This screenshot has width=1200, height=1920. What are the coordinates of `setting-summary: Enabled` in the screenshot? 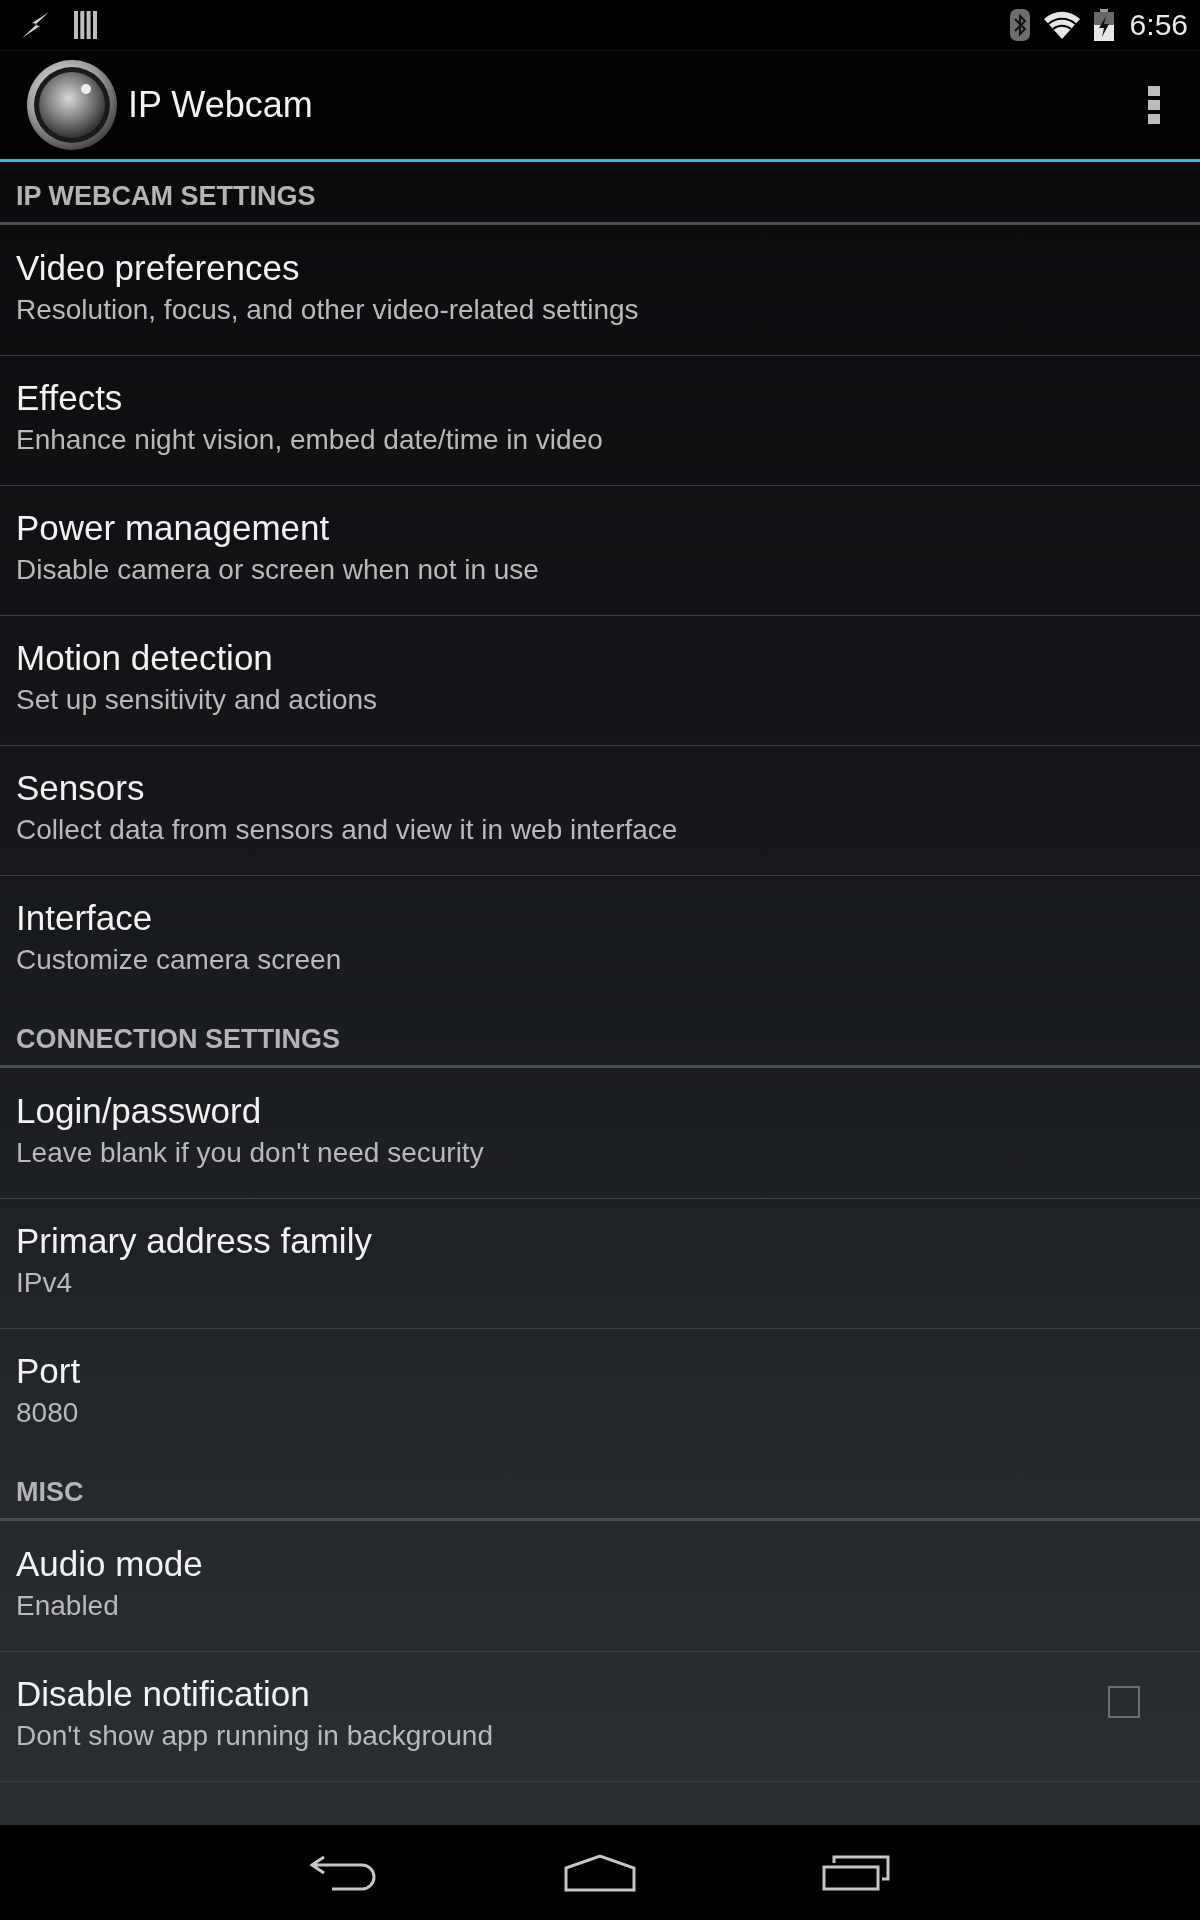 It's located at (67, 1606).